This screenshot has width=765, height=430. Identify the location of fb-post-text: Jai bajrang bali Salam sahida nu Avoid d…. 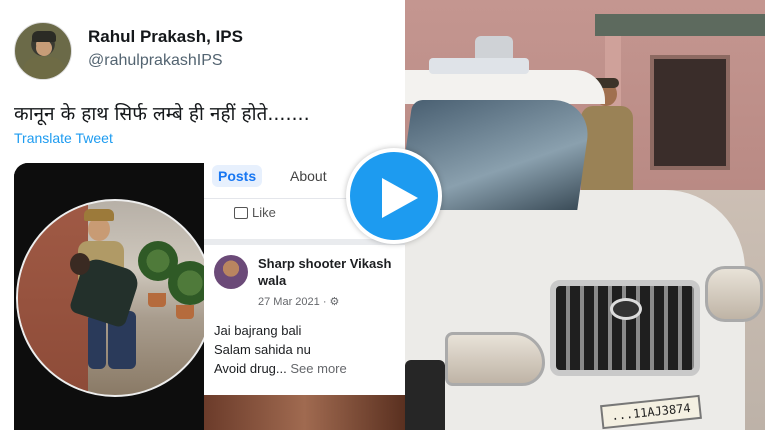
(280, 349).